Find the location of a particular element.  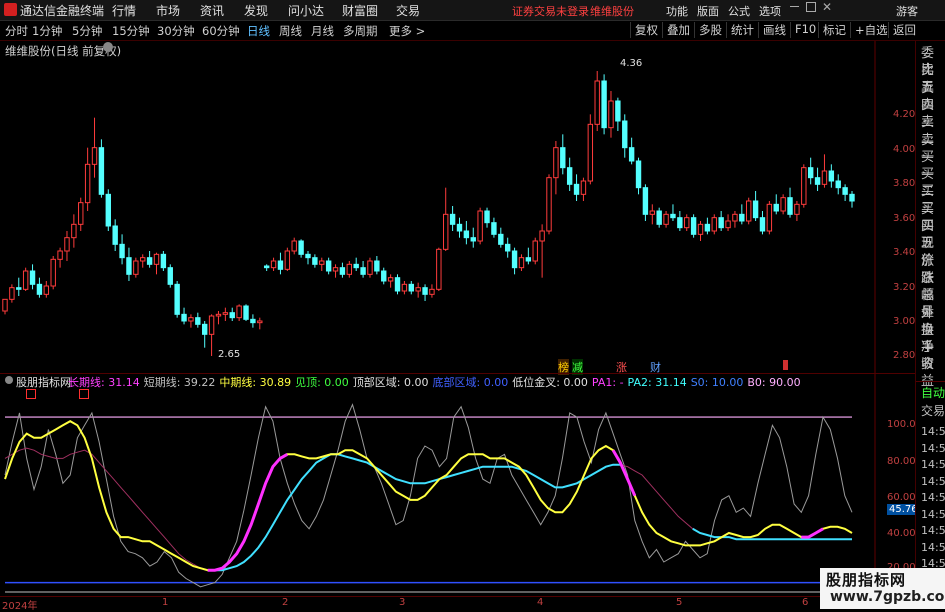

menu-news: 资讯 is located at coordinates (212, 10).